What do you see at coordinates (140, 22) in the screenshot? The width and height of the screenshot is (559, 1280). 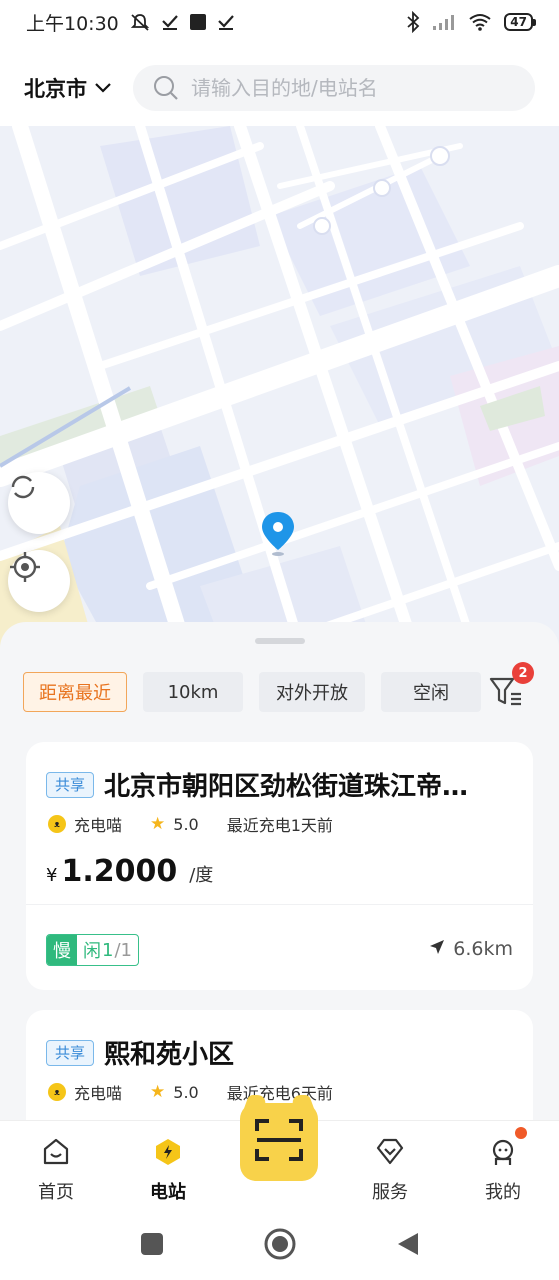 I see `mute-icon` at bounding box center [140, 22].